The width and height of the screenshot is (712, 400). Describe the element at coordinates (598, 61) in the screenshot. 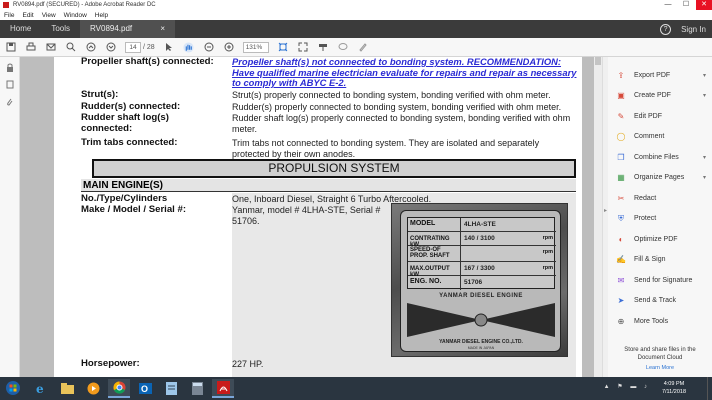

I see `scrollbar-thumb` at that location.